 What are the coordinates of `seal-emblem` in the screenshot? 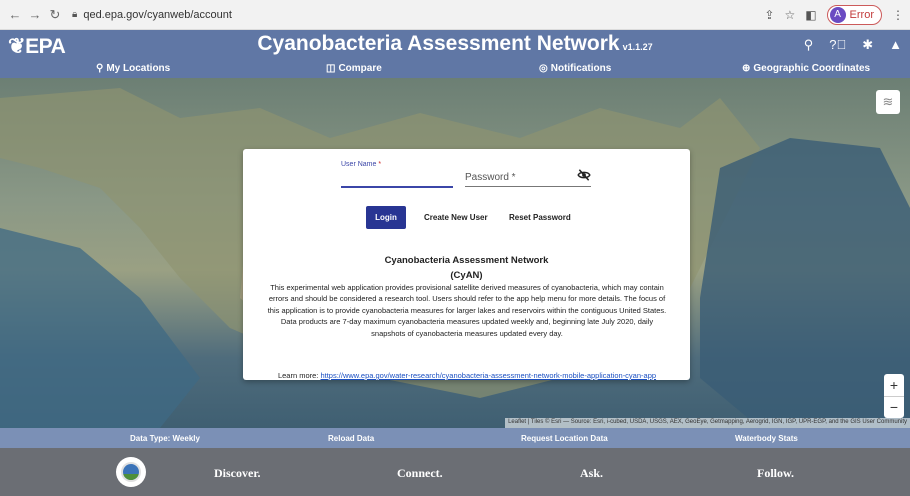 It's located at (131, 472).